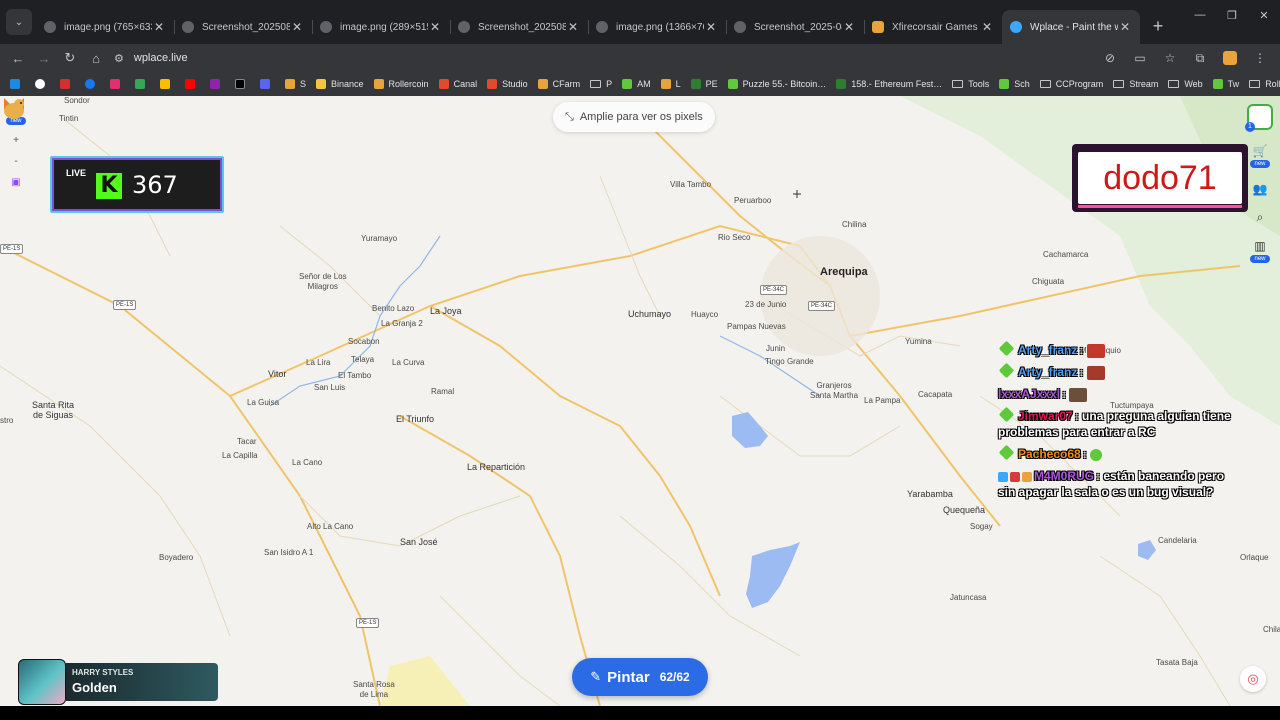  Describe the element at coordinates (243, 27) in the screenshot. I see `browser-tab: Screenshot_20250804_11…✕` at that location.